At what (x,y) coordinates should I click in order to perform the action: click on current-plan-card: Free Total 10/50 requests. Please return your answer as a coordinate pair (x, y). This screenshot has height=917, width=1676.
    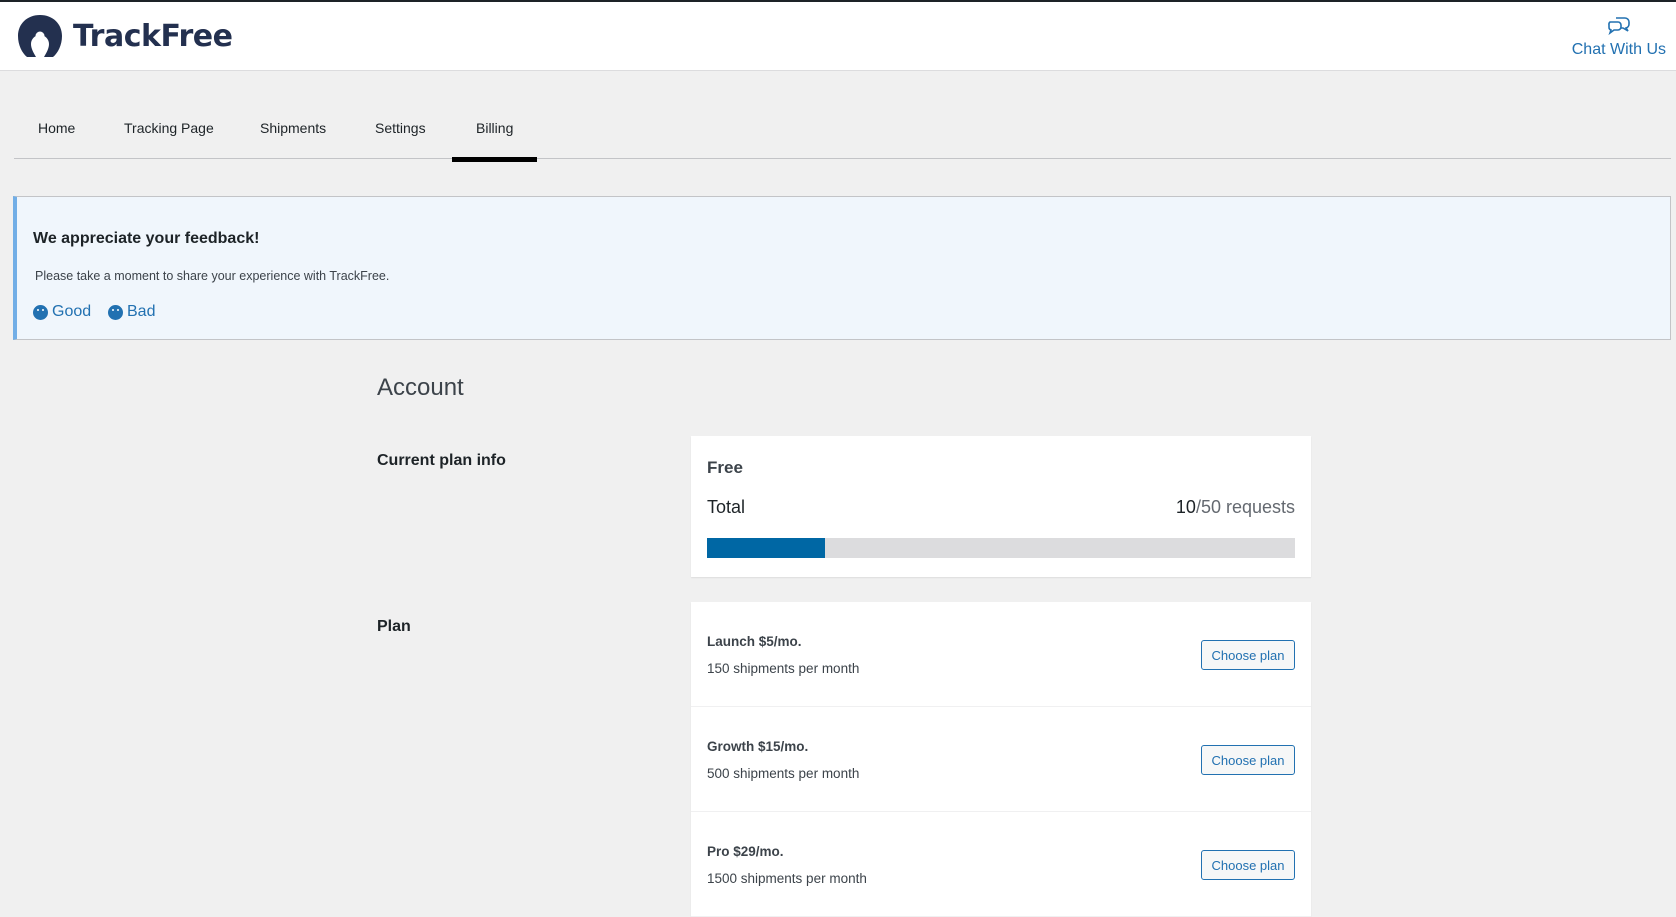
    Looking at the image, I should click on (1001, 506).